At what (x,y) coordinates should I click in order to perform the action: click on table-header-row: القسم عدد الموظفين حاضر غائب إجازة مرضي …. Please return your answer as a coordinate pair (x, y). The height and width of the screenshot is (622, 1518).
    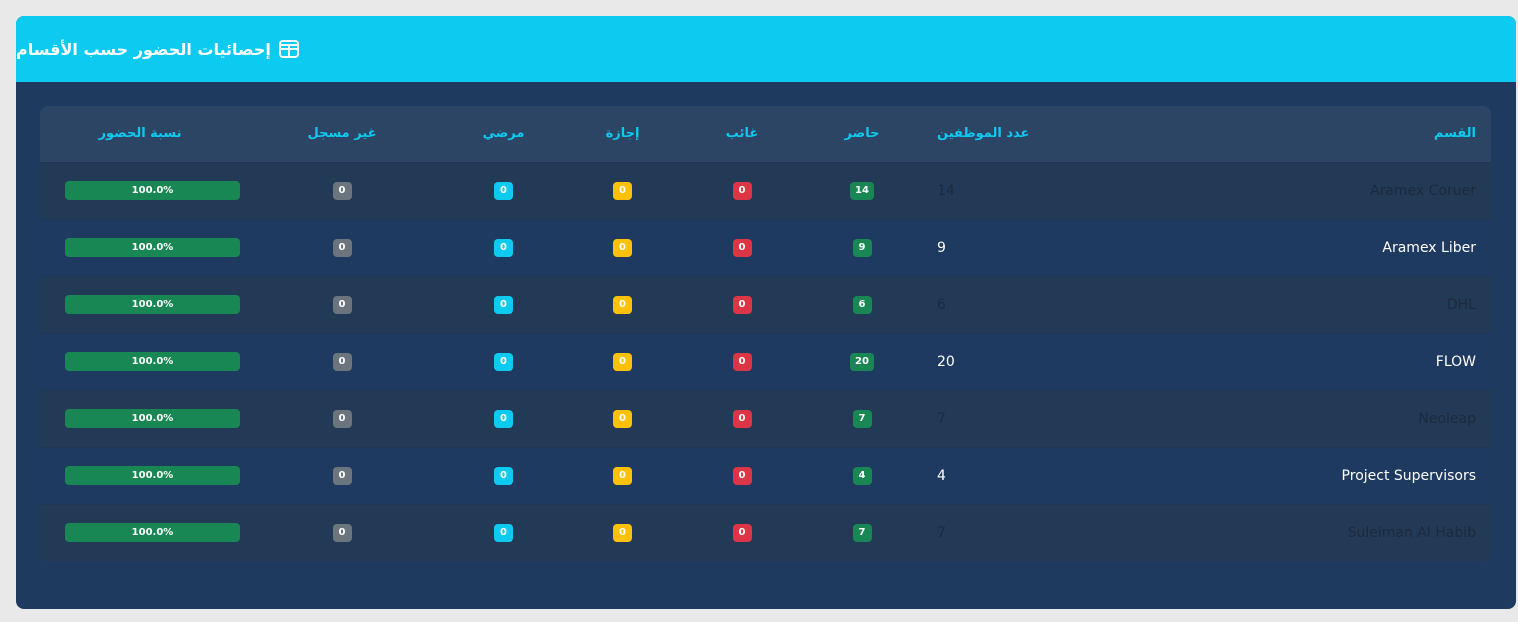
    Looking at the image, I should click on (765, 134).